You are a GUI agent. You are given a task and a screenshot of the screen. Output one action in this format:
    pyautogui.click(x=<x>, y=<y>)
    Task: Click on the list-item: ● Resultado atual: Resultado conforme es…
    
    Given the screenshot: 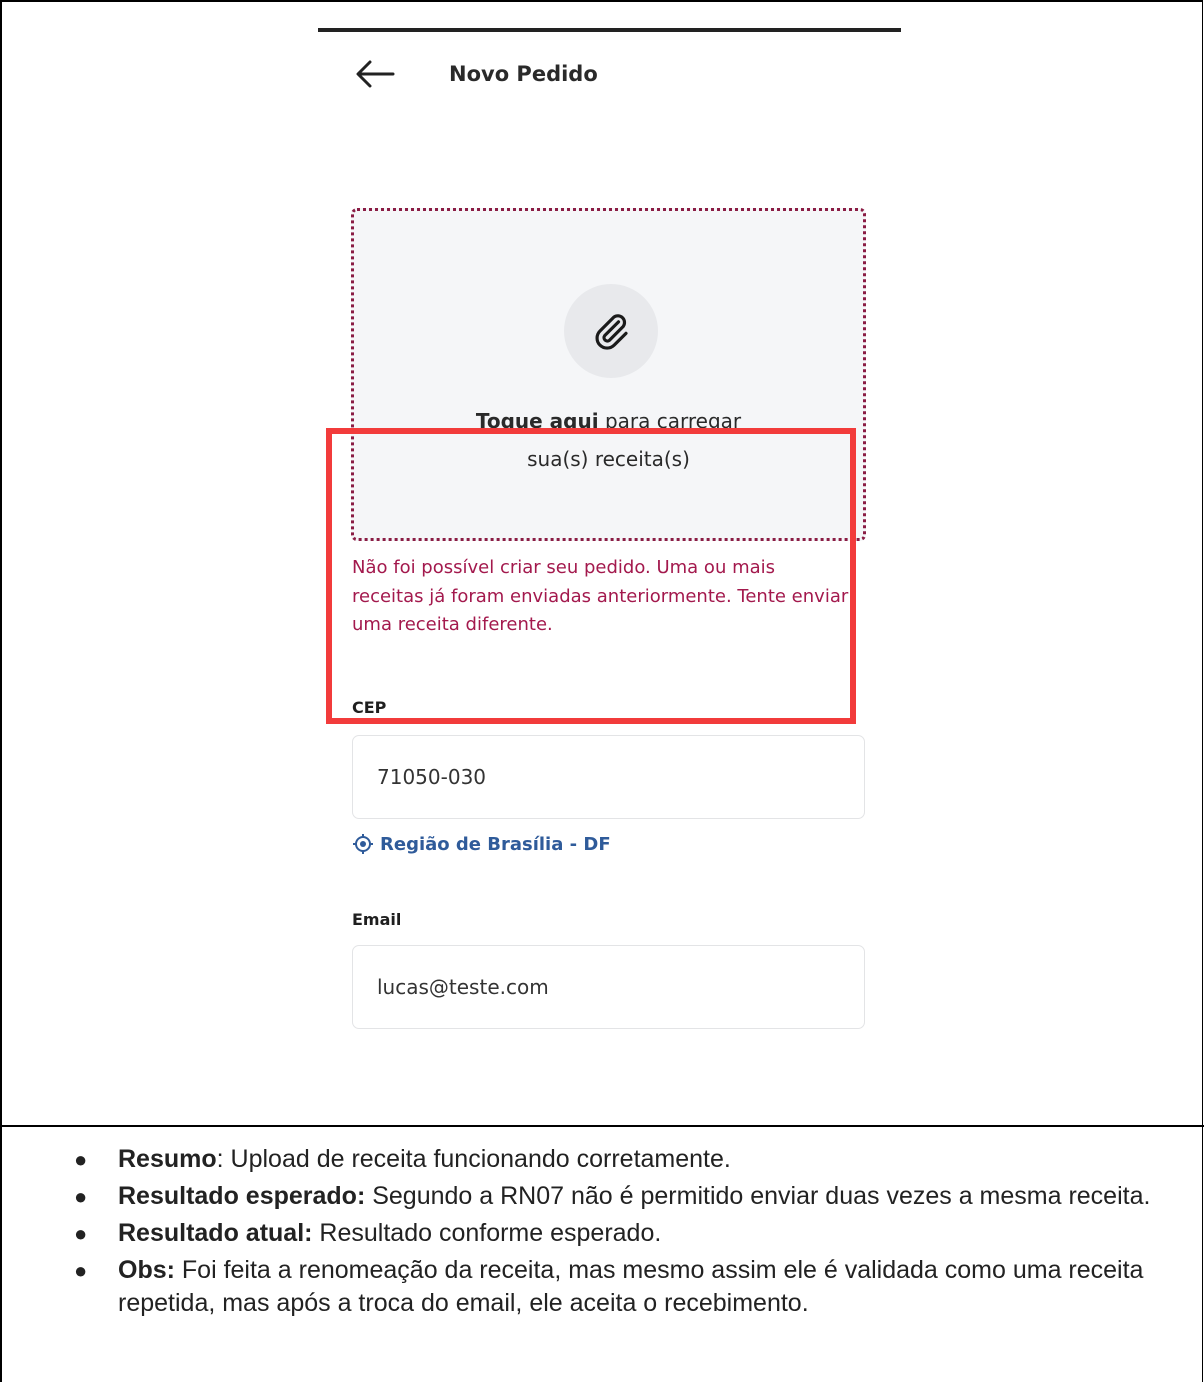 What is the action you would take?
    pyautogui.click(x=368, y=1233)
    